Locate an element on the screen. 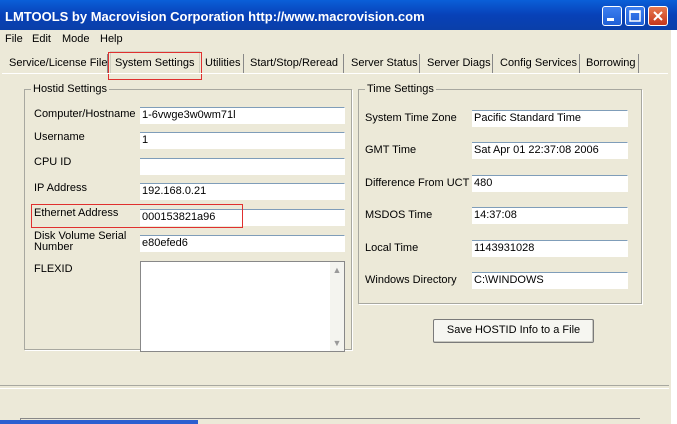  status-separator is located at coordinates (334, 387).